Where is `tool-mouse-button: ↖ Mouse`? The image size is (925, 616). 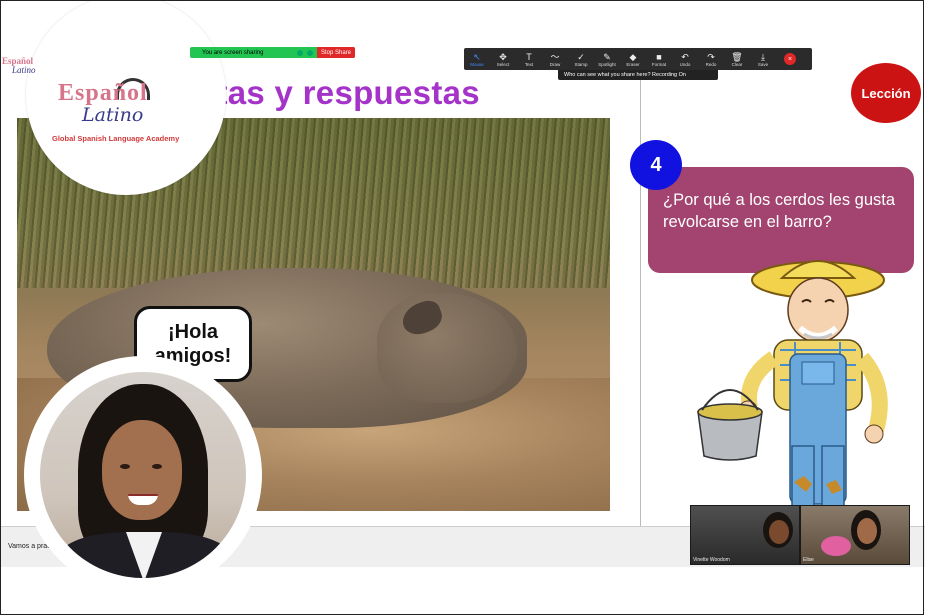
tool-mouse-button: ↖ Mouse is located at coordinates (477, 59).